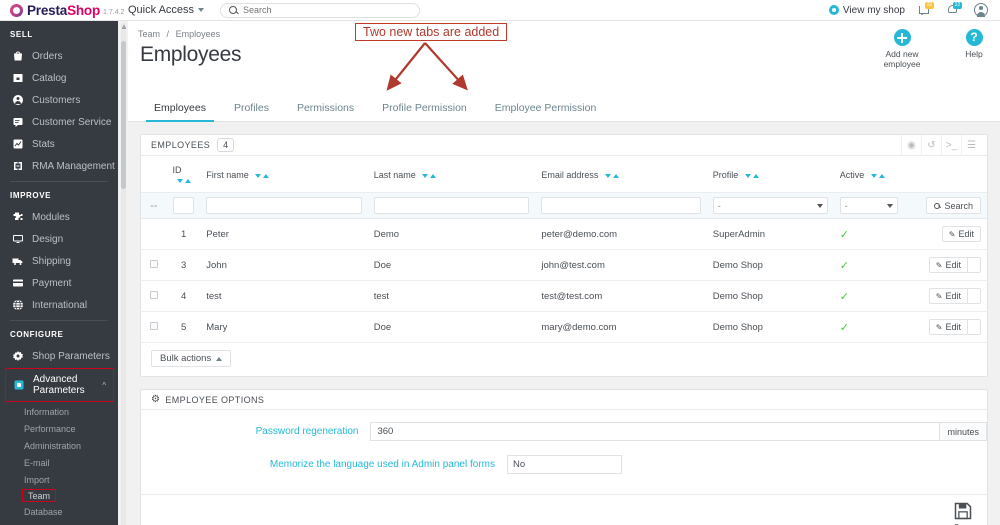 This screenshot has height=525, width=1000. I want to click on global-search, so click(320, 10).